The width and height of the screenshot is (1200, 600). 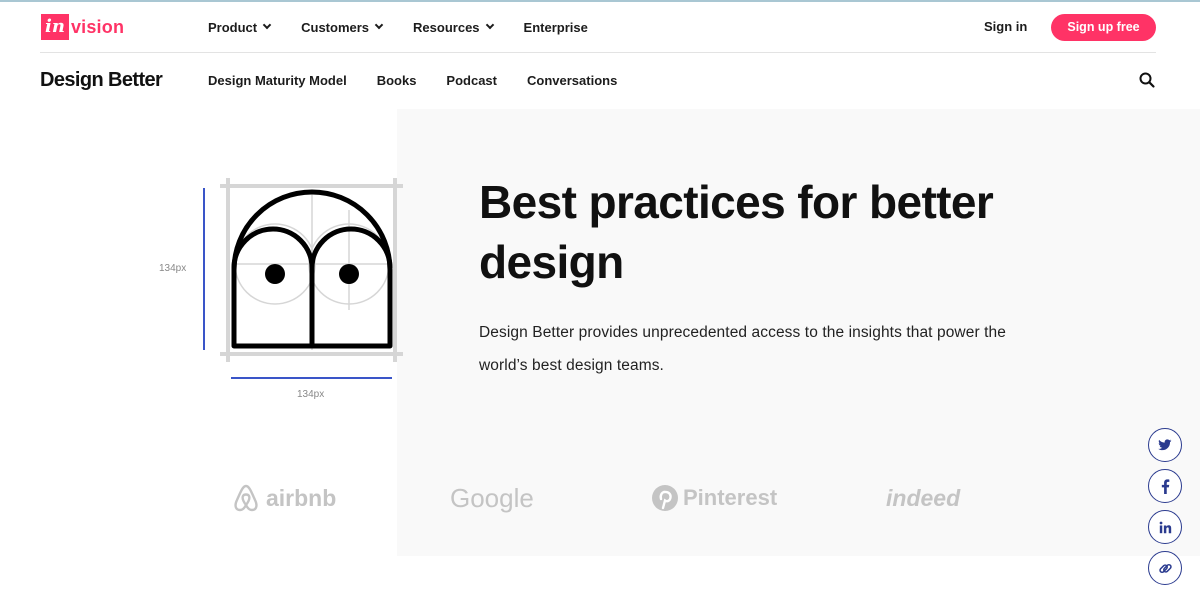 What do you see at coordinates (277, 80) in the screenshot?
I see `subnav-design-maturity-model: Design Maturity Model` at bounding box center [277, 80].